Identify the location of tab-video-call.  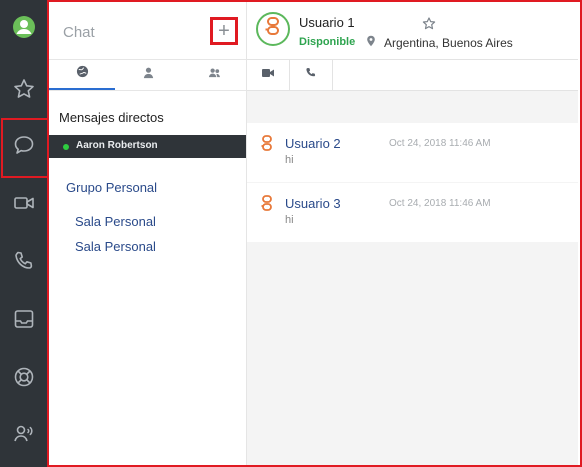
(268, 75).